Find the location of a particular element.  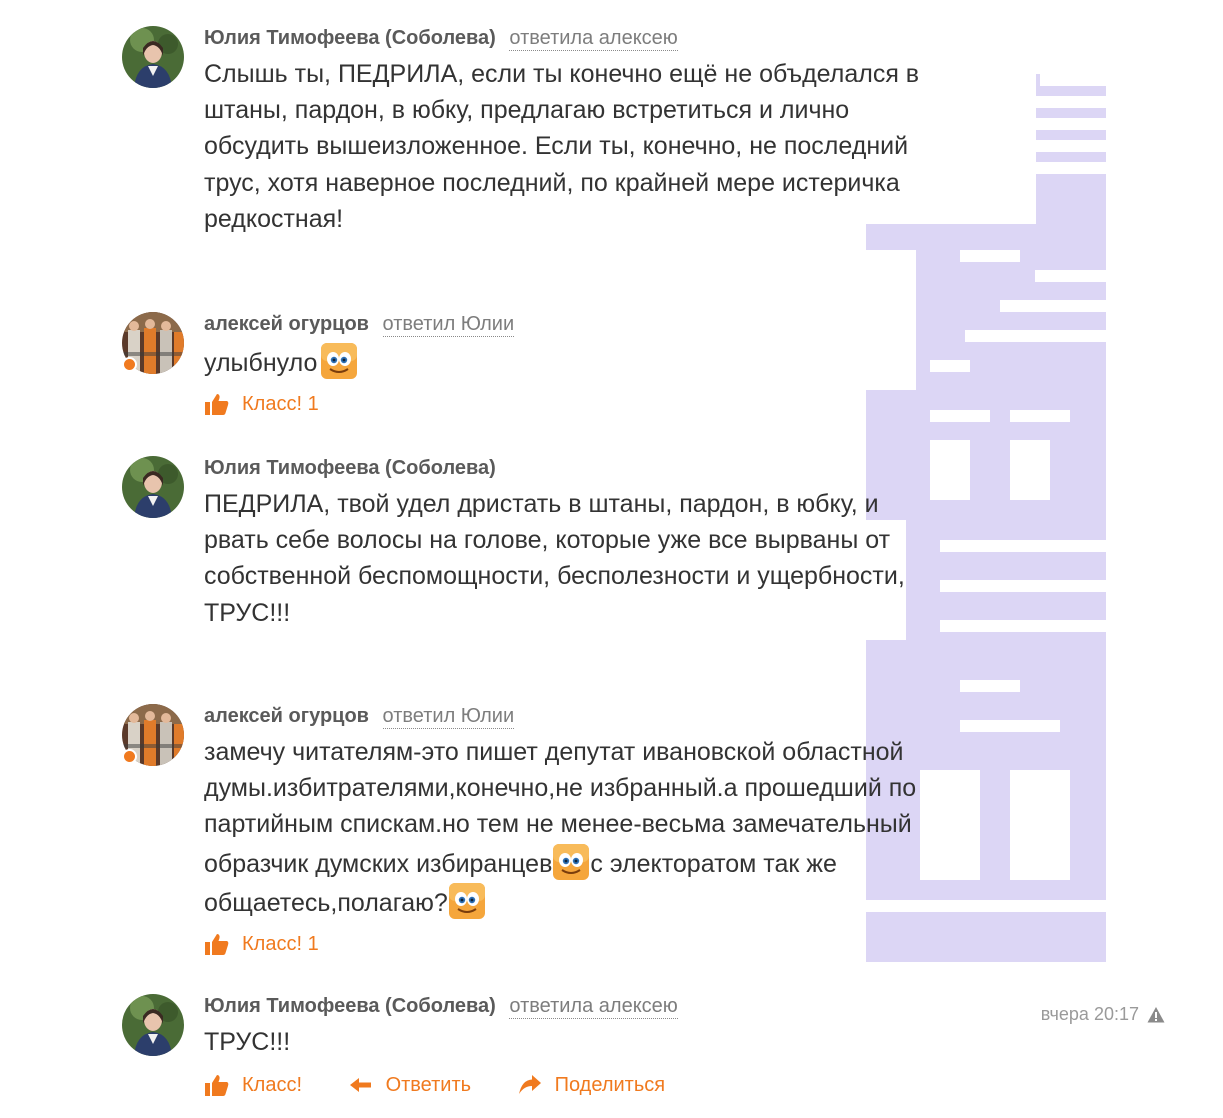

reply-button: Ответить is located at coordinates (410, 1085).